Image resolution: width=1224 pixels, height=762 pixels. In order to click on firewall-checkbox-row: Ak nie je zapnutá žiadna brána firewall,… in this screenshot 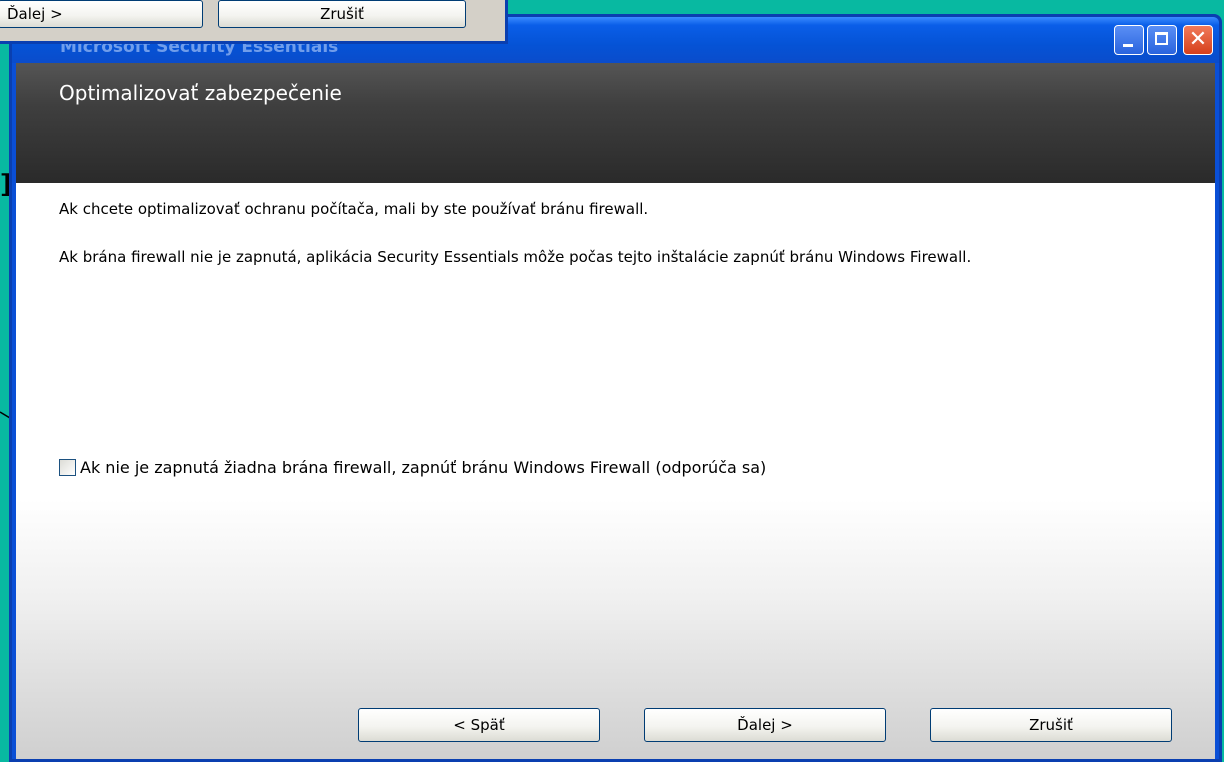, I will do `click(412, 467)`.